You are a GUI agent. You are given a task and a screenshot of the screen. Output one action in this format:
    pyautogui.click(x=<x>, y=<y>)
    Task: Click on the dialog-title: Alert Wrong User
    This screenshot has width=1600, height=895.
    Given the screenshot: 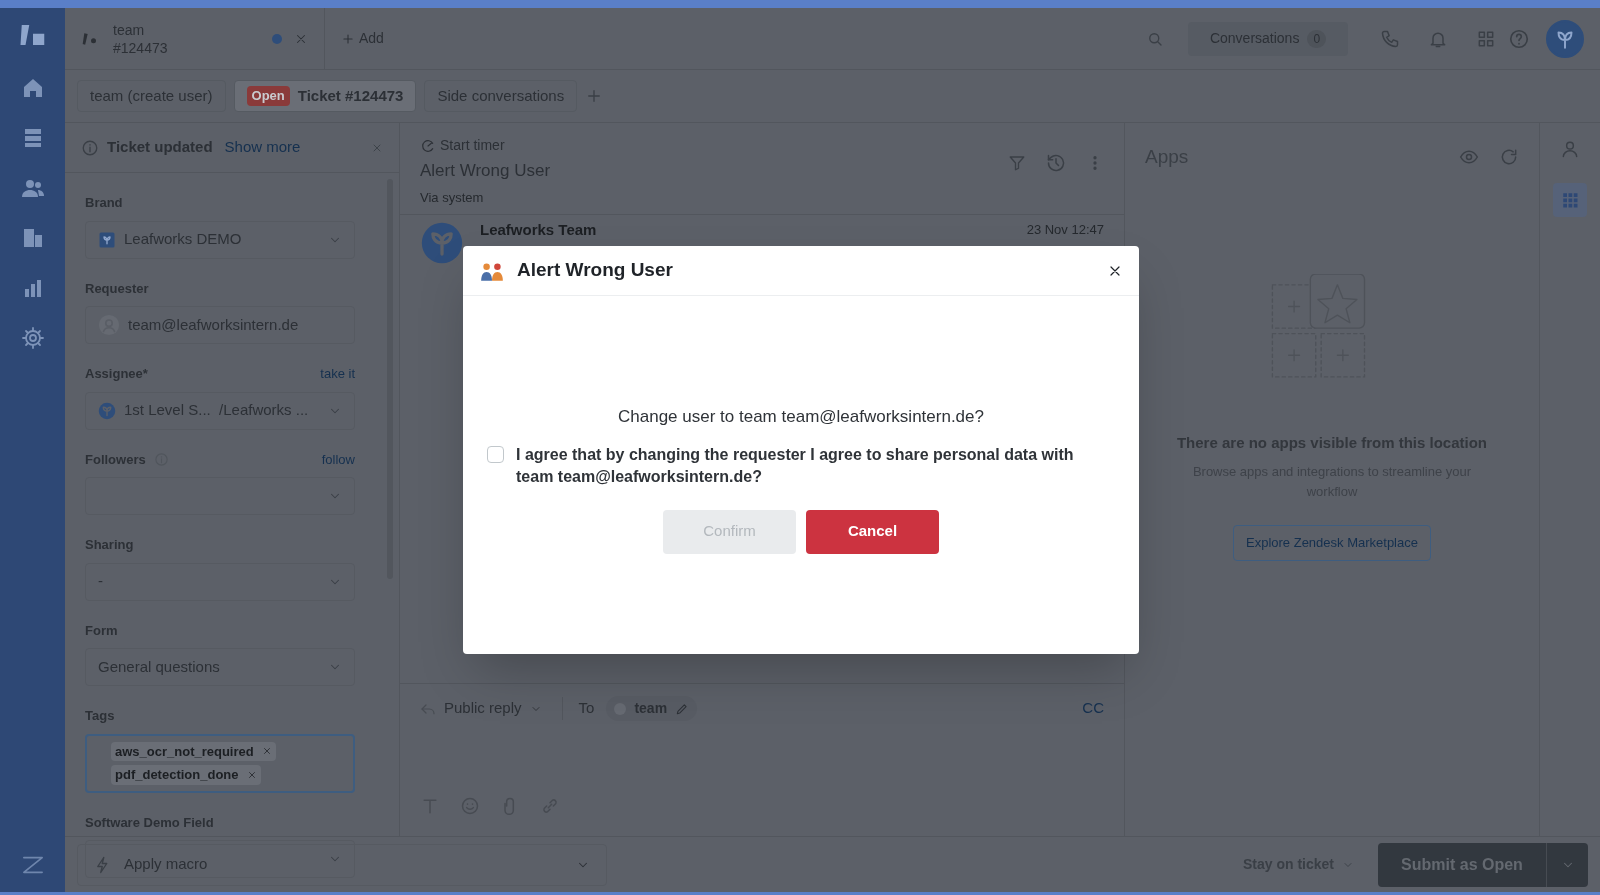 What is the action you would take?
    pyautogui.click(x=595, y=270)
    